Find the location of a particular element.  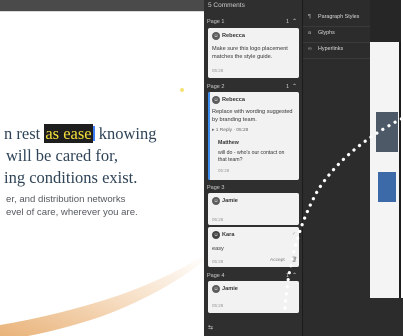

background-window-header is located at coordinates (385, 21).